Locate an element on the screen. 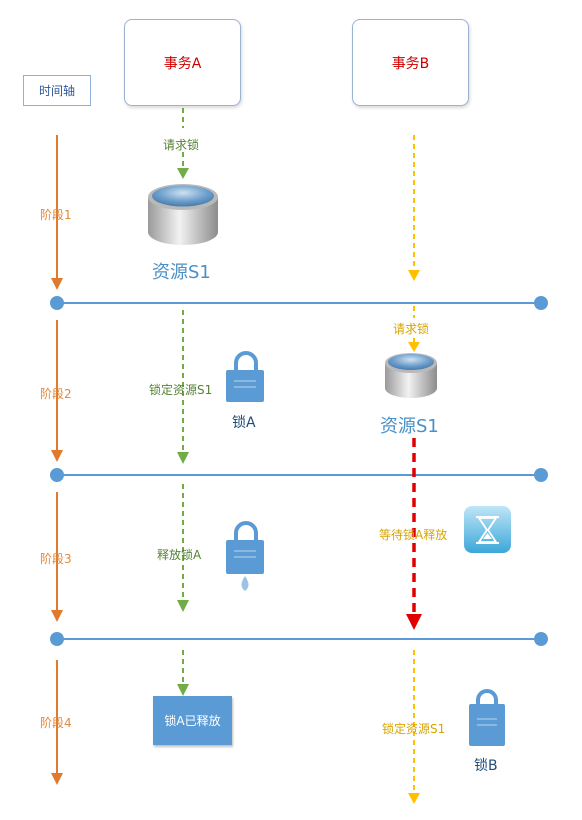  timeline-label: 时间轴 is located at coordinates (56, 91).